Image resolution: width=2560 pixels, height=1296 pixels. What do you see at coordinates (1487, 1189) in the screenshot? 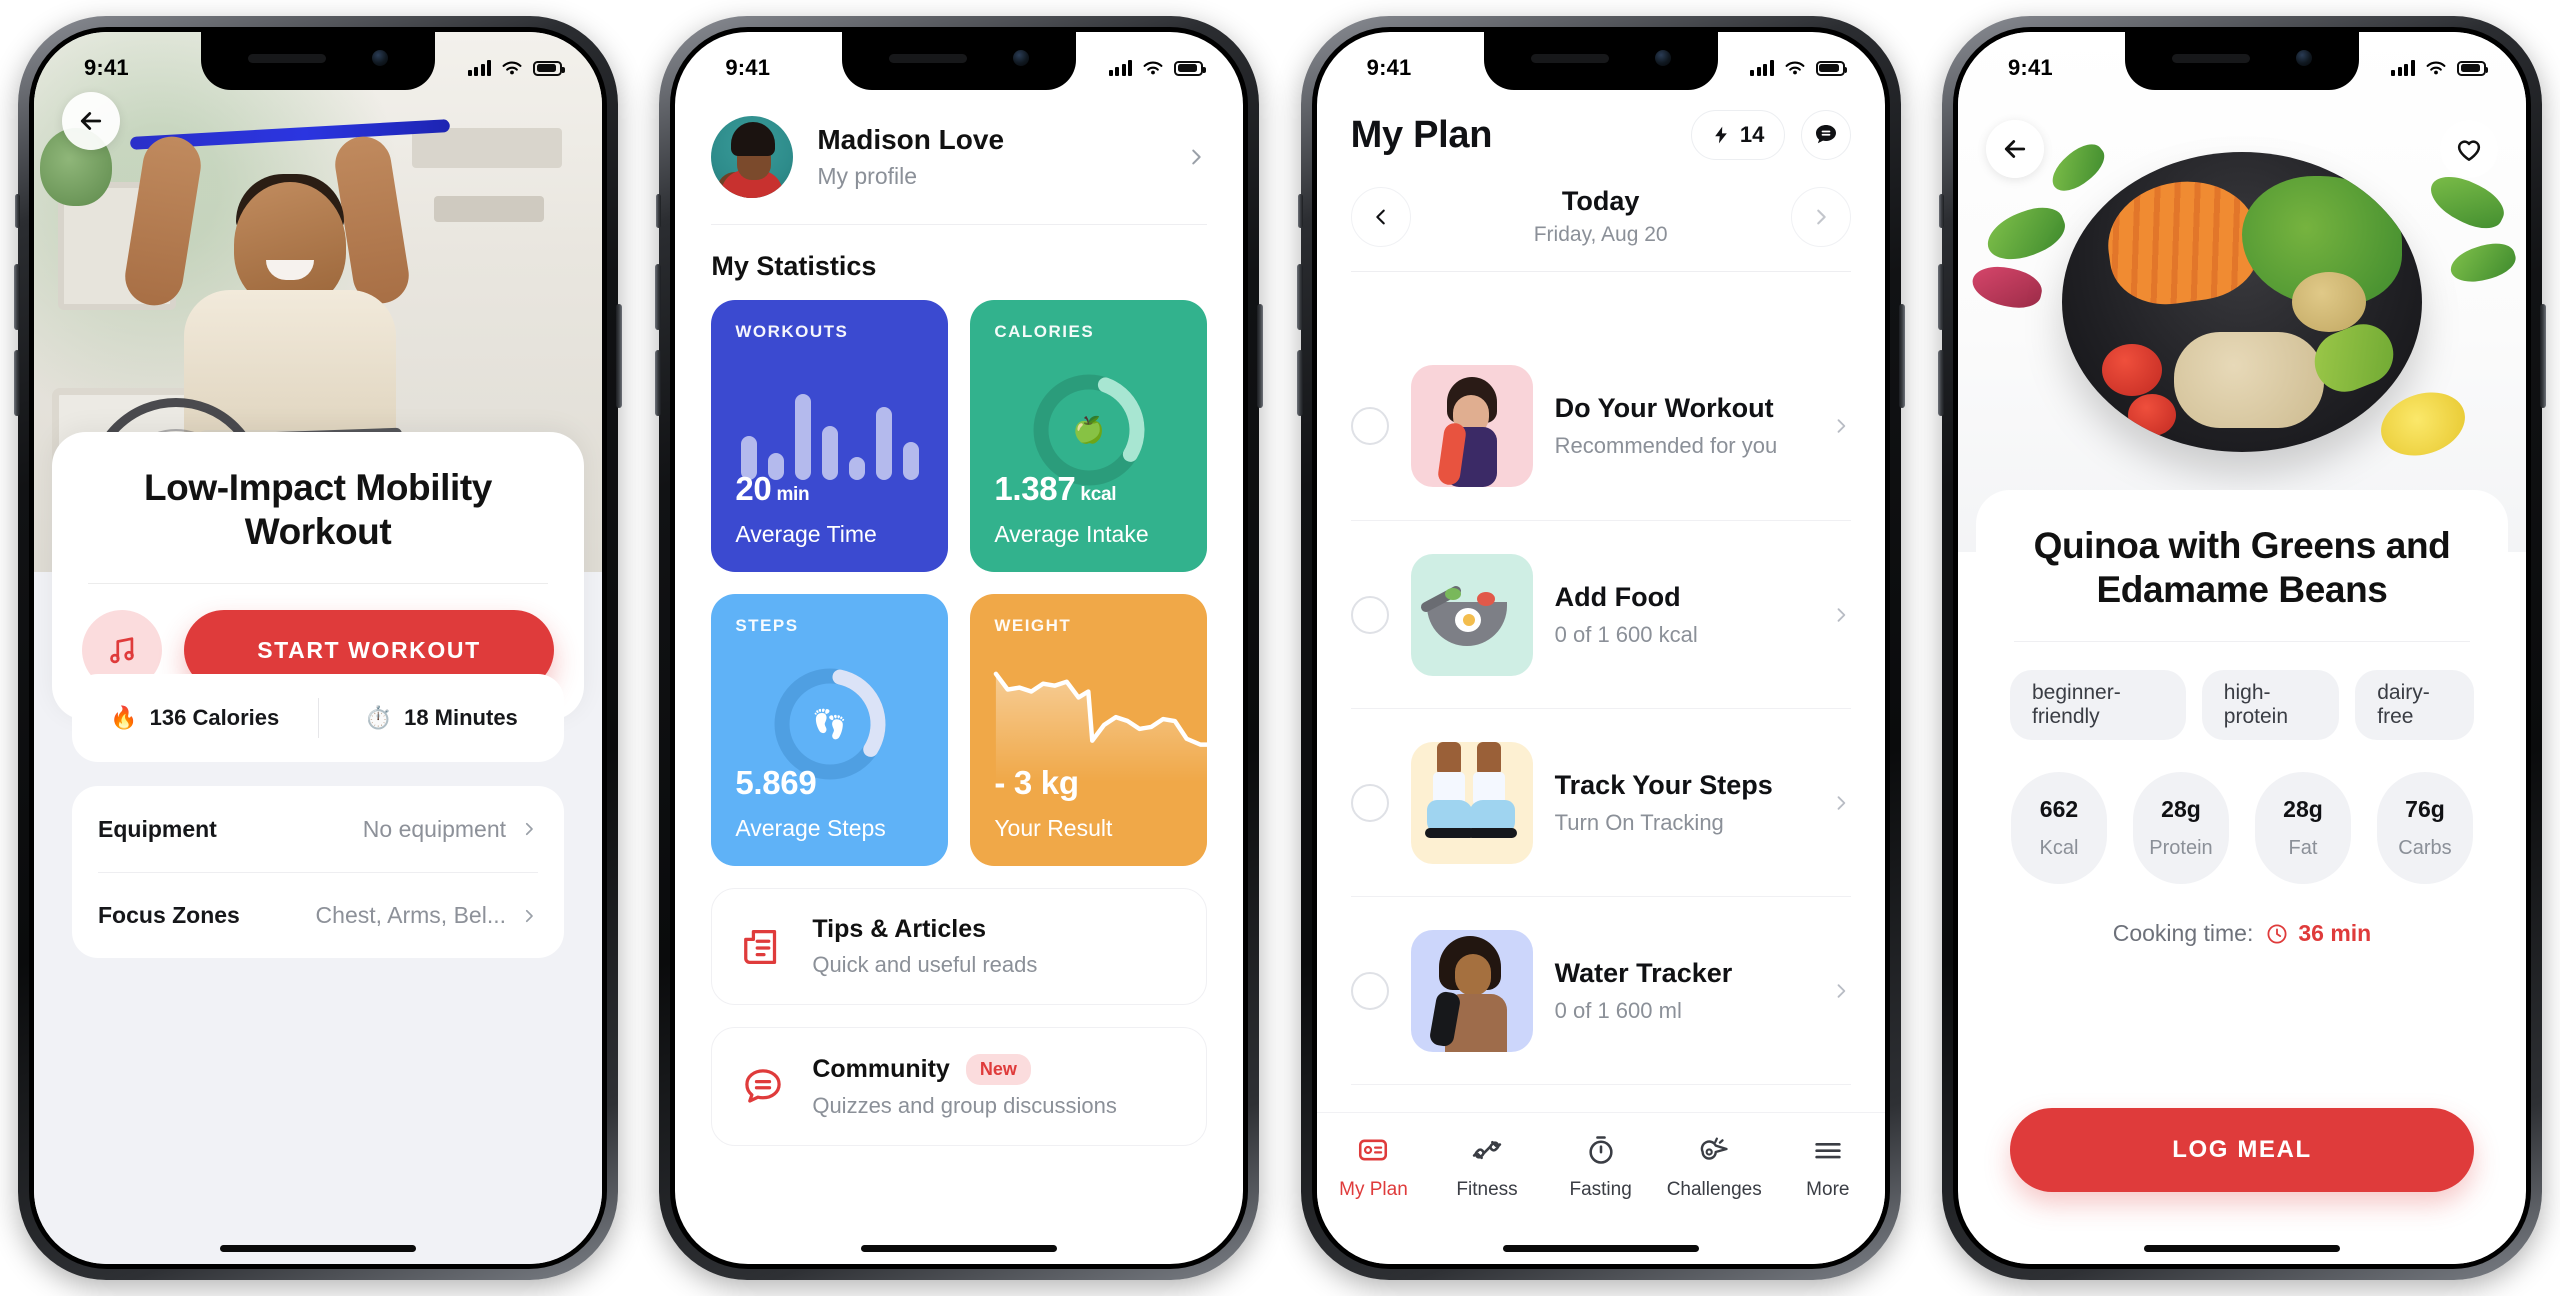
I see `tab-label: Fitness` at bounding box center [1487, 1189].